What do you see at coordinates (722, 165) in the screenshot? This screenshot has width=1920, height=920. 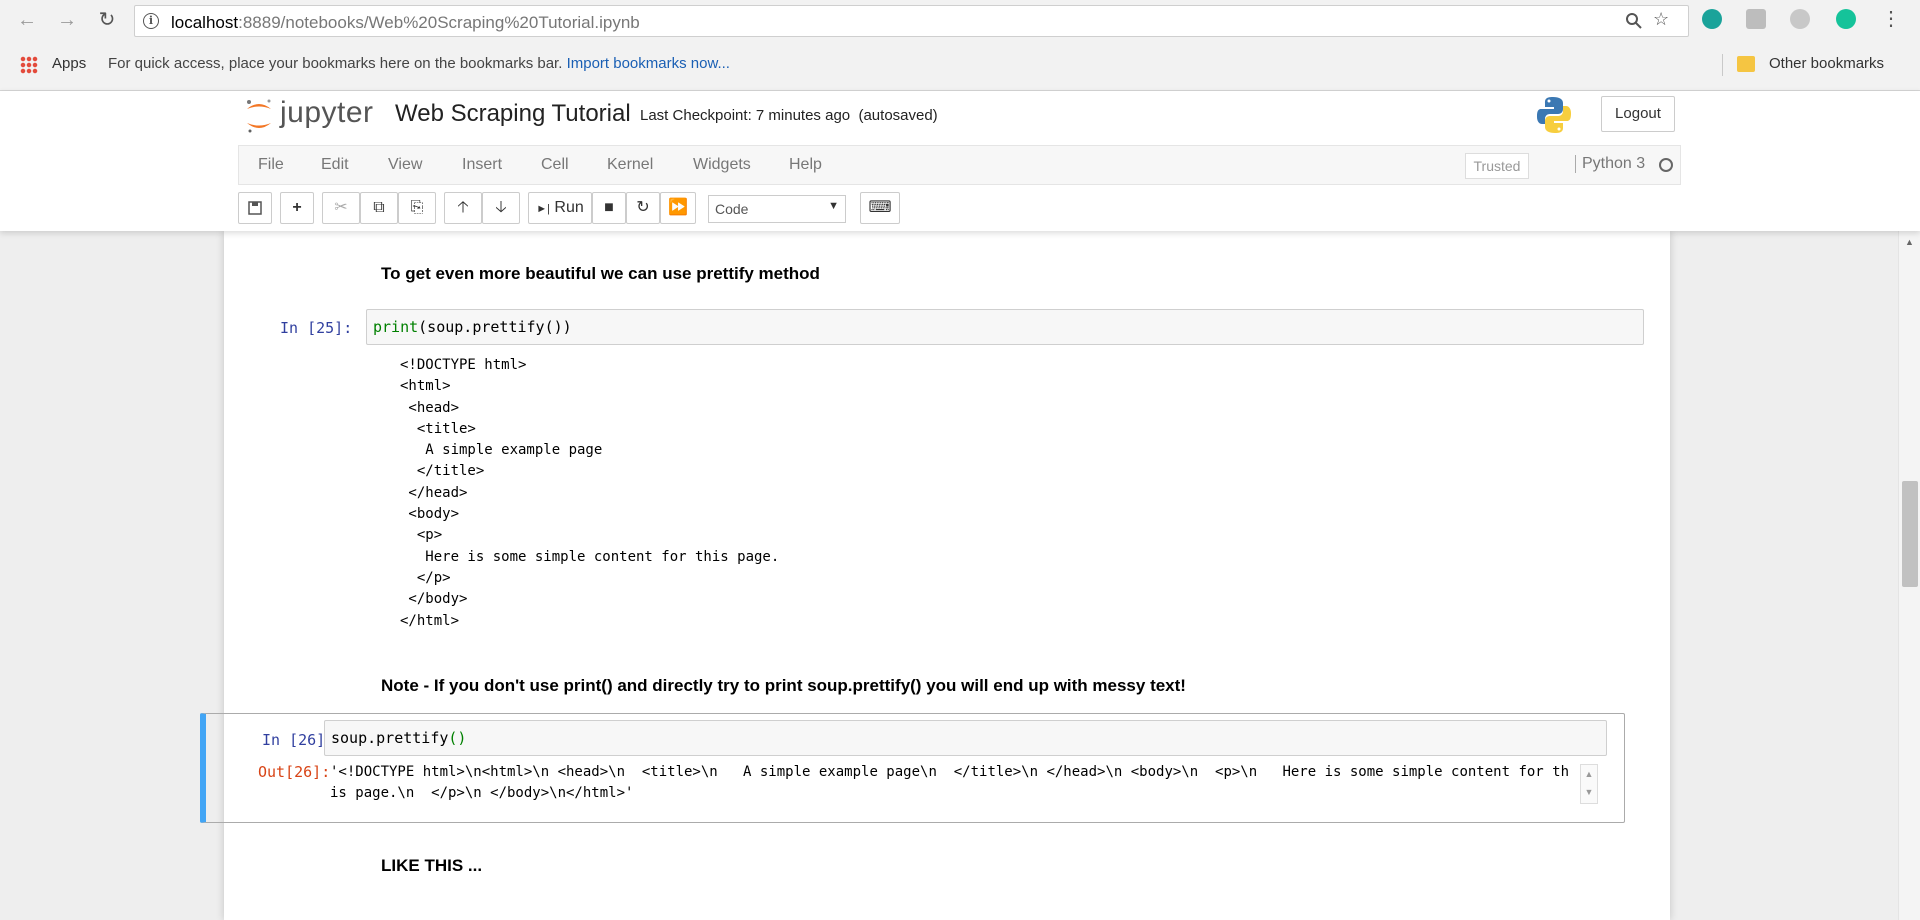 I see `menu-widgets: Widgets` at bounding box center [722, 165].